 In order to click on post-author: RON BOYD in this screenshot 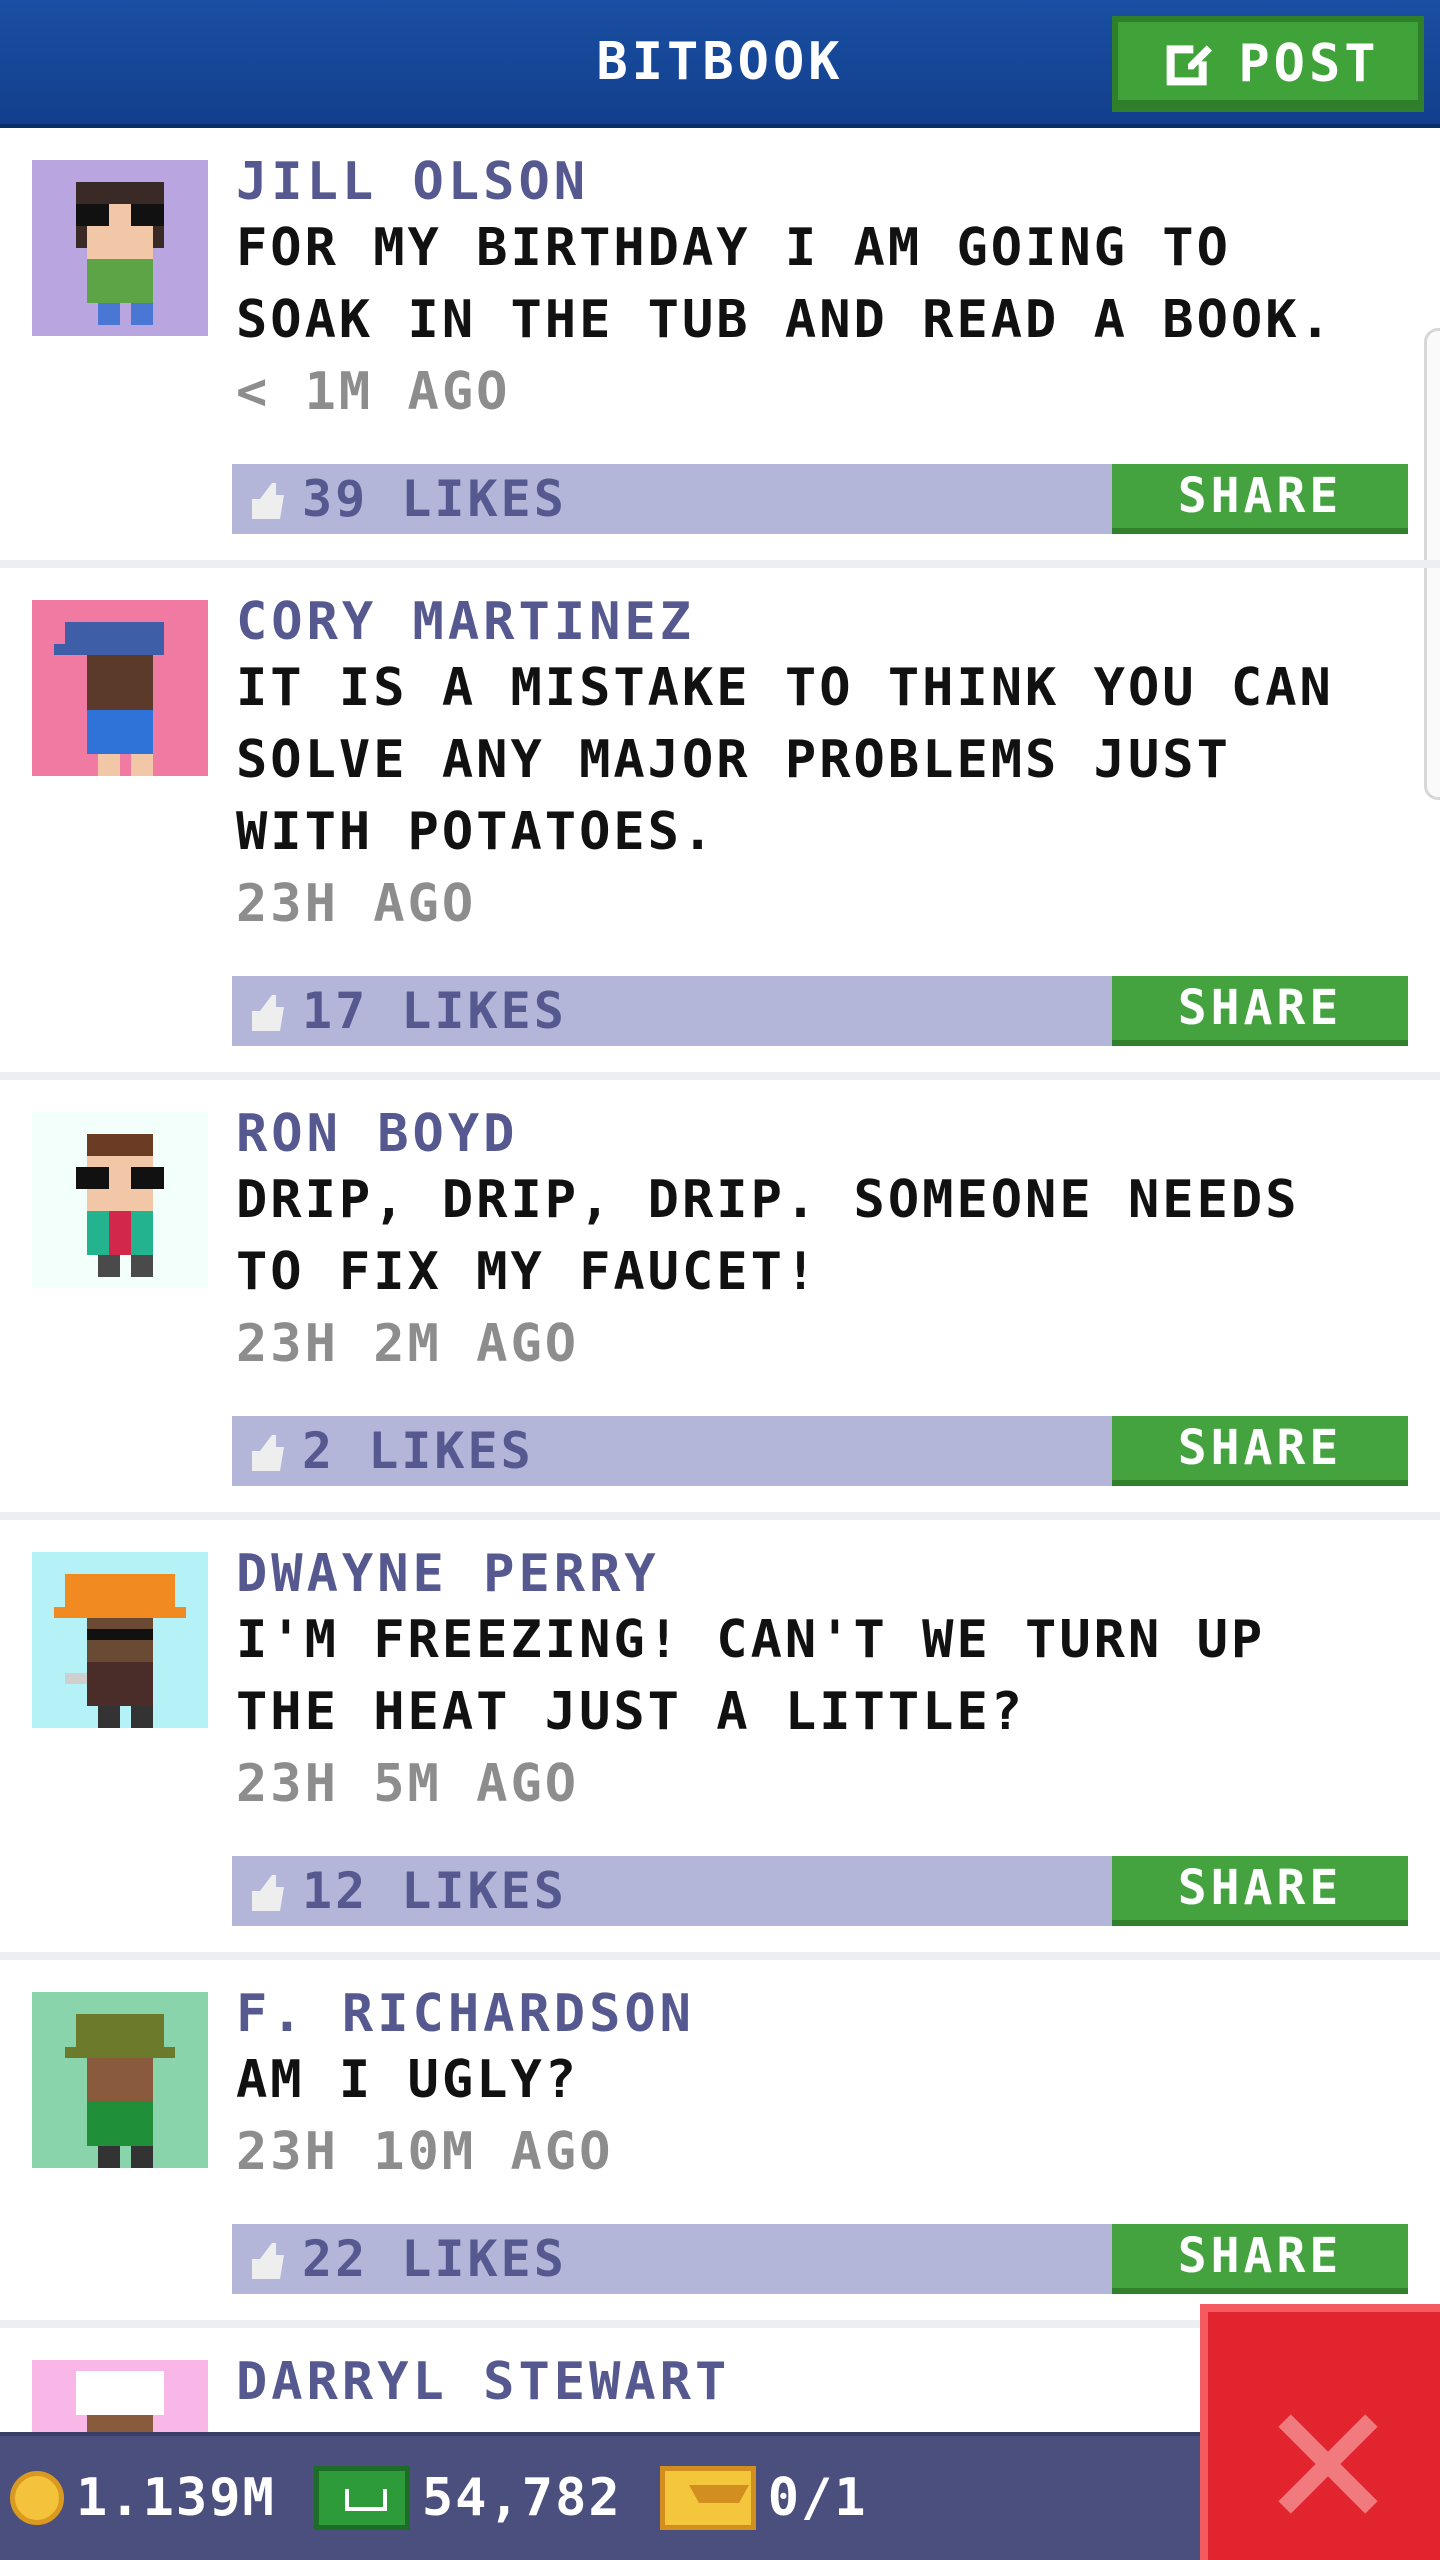, I will do `click(377, 1134)`.